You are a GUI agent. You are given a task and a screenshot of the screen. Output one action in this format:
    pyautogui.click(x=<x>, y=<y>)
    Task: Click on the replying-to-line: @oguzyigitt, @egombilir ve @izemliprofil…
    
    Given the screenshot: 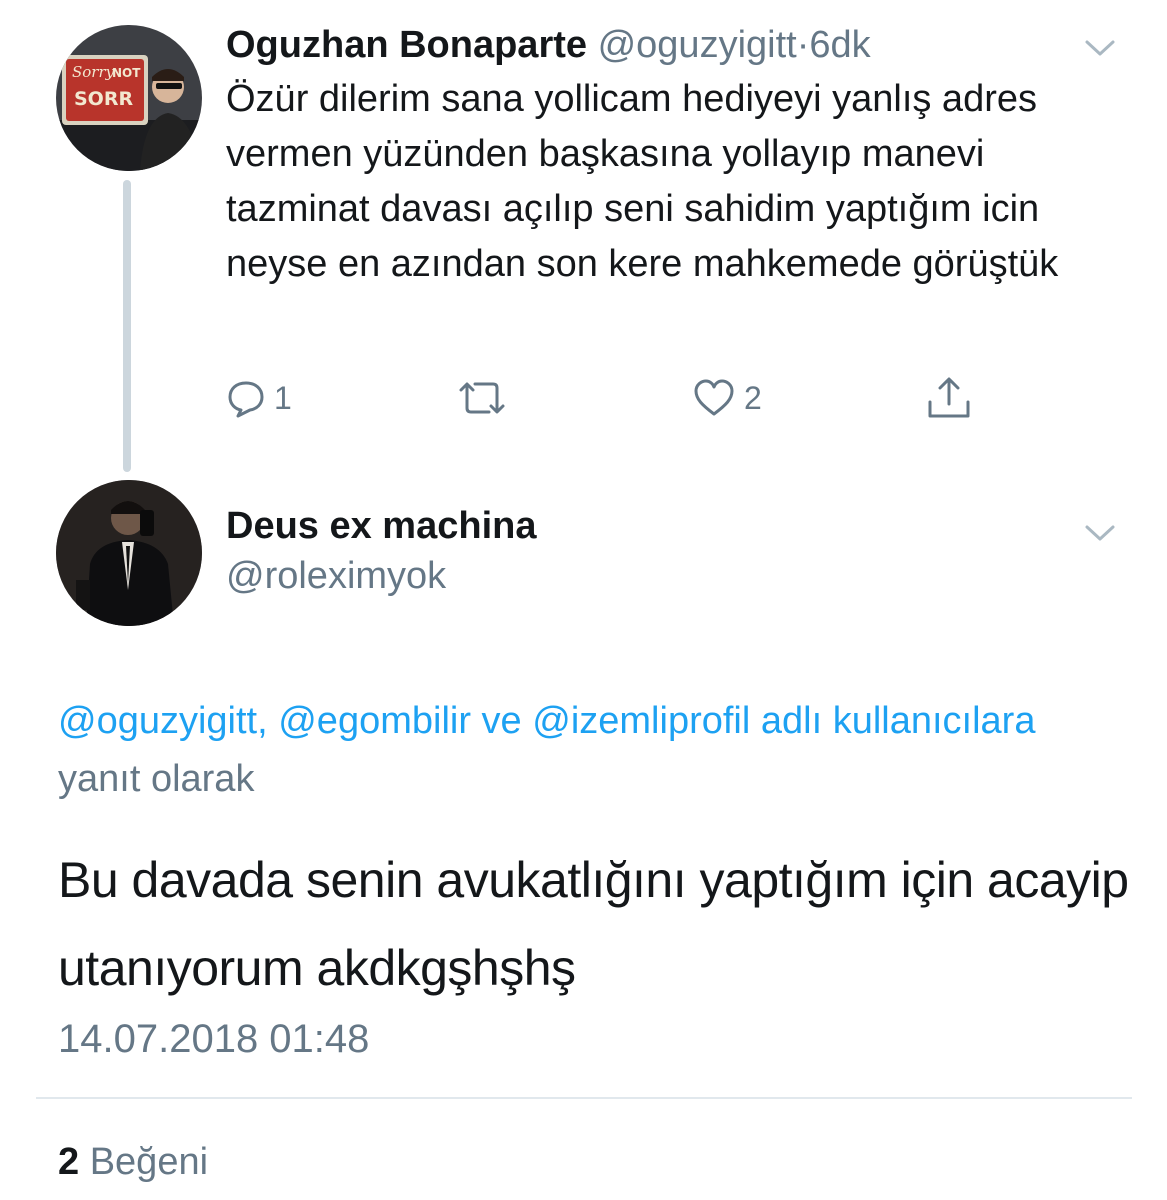 What is the action you would take?
    pyautogui.click(x=588, y=750)
    